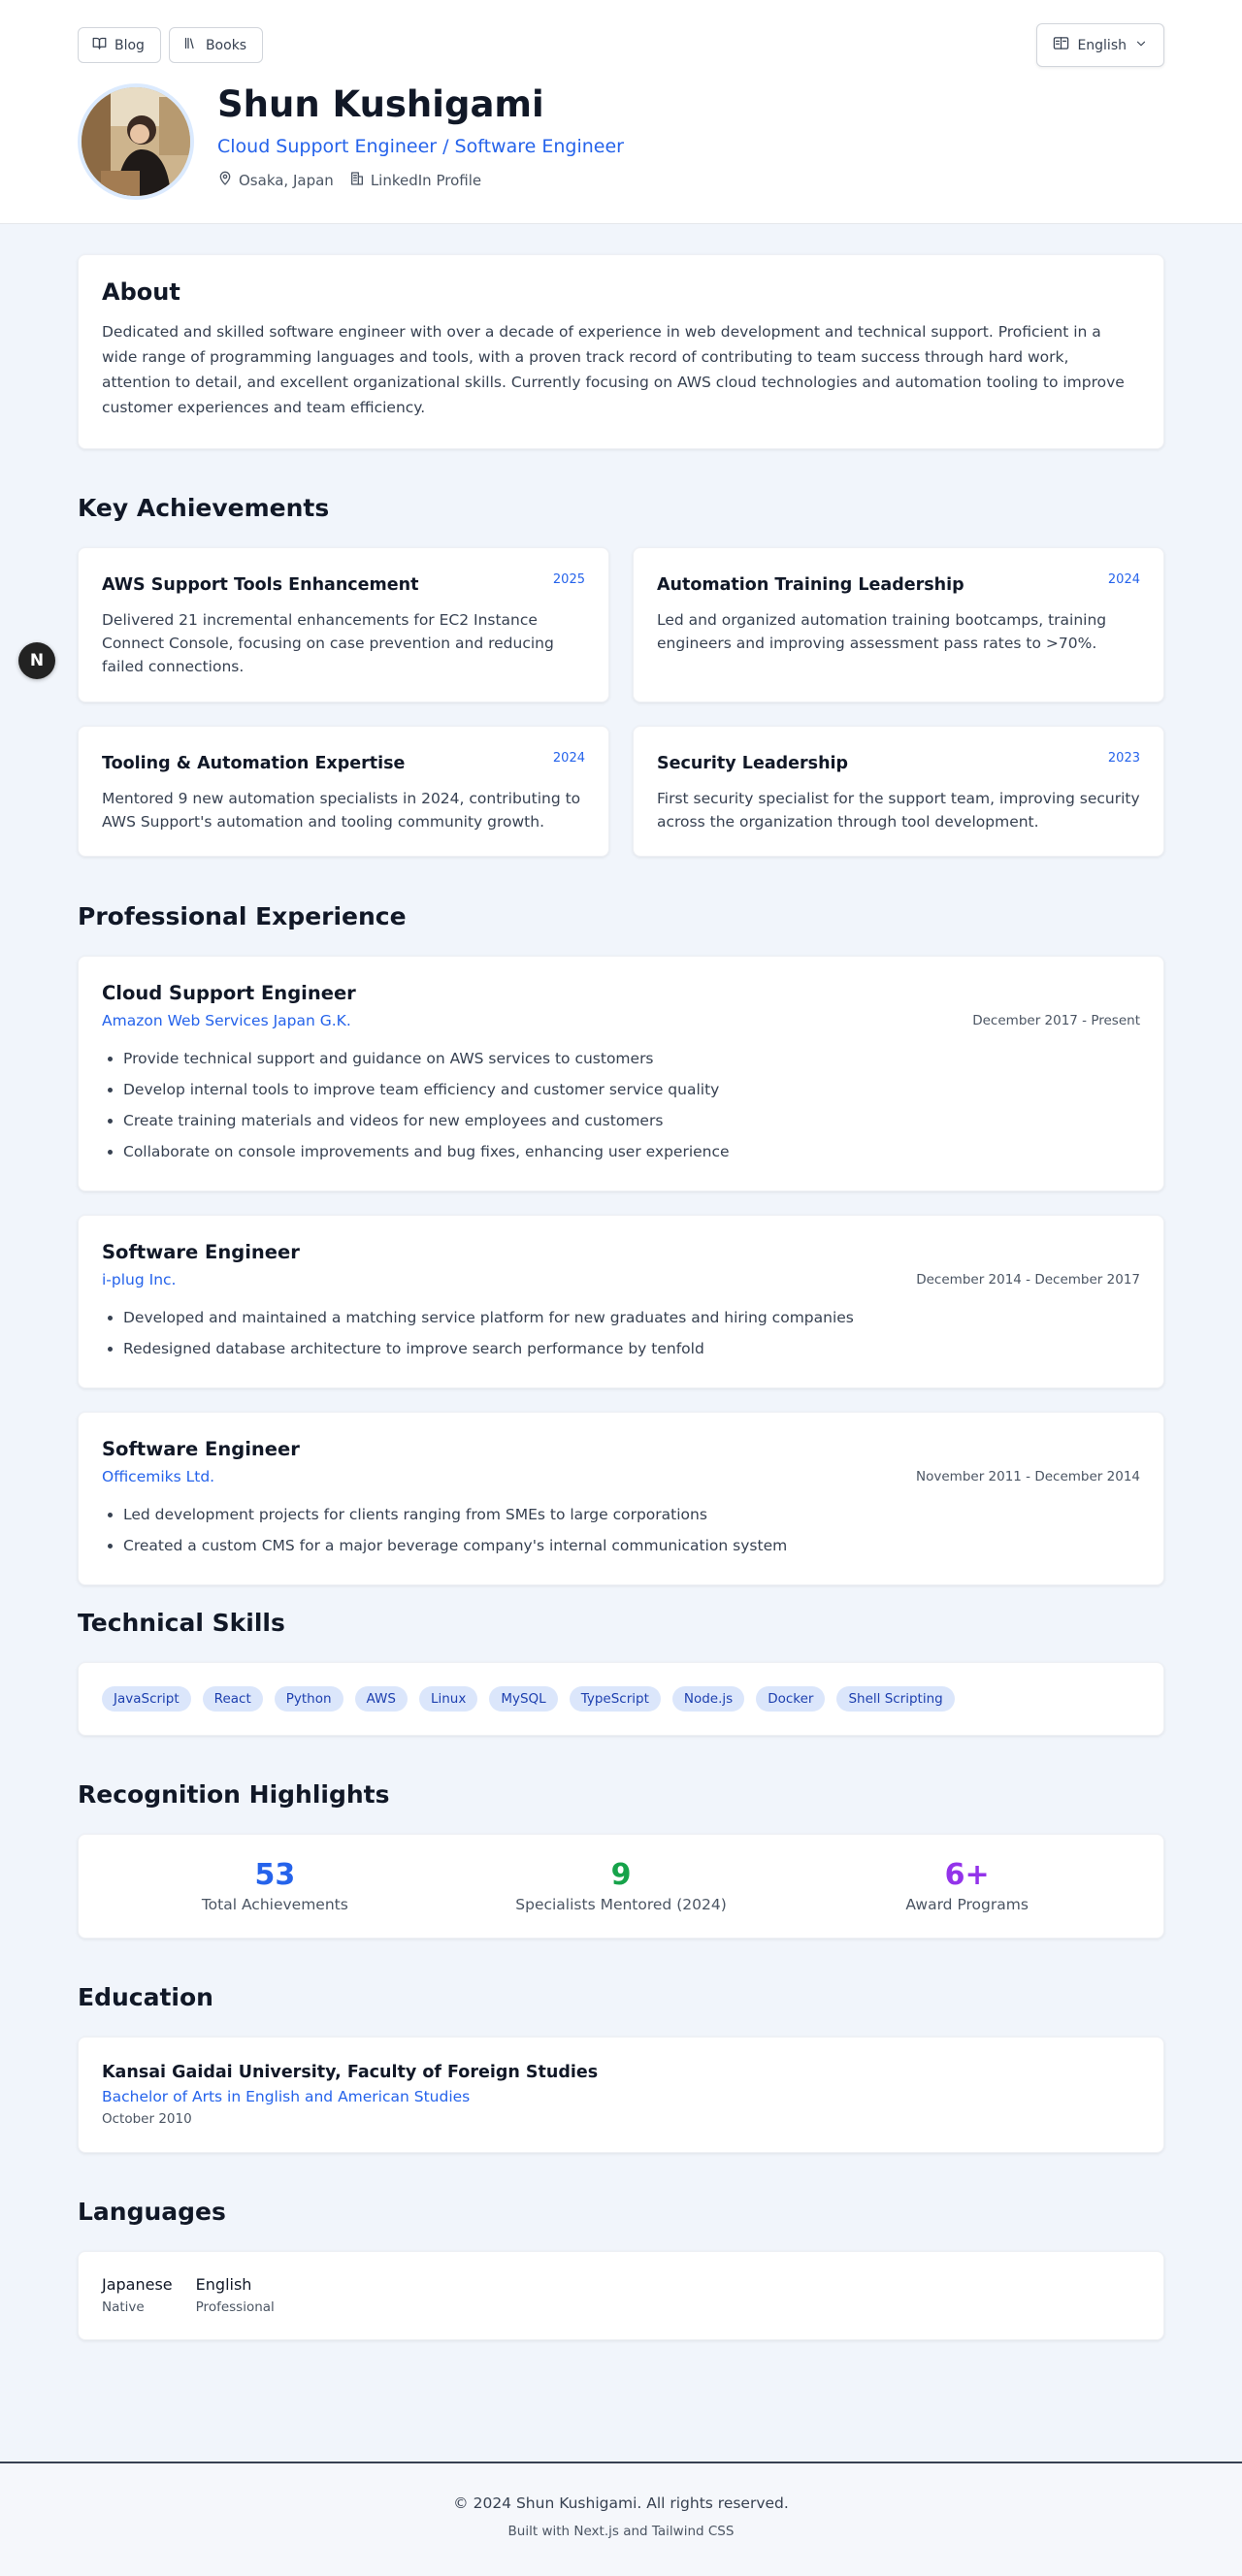 Image resolution: width=1242 pixels, height=2576 pixels. What do you see at coordinates (1123, 758) in the screenshot?
I see `achievement-year: 2023` at bounding box center [1123, 758].